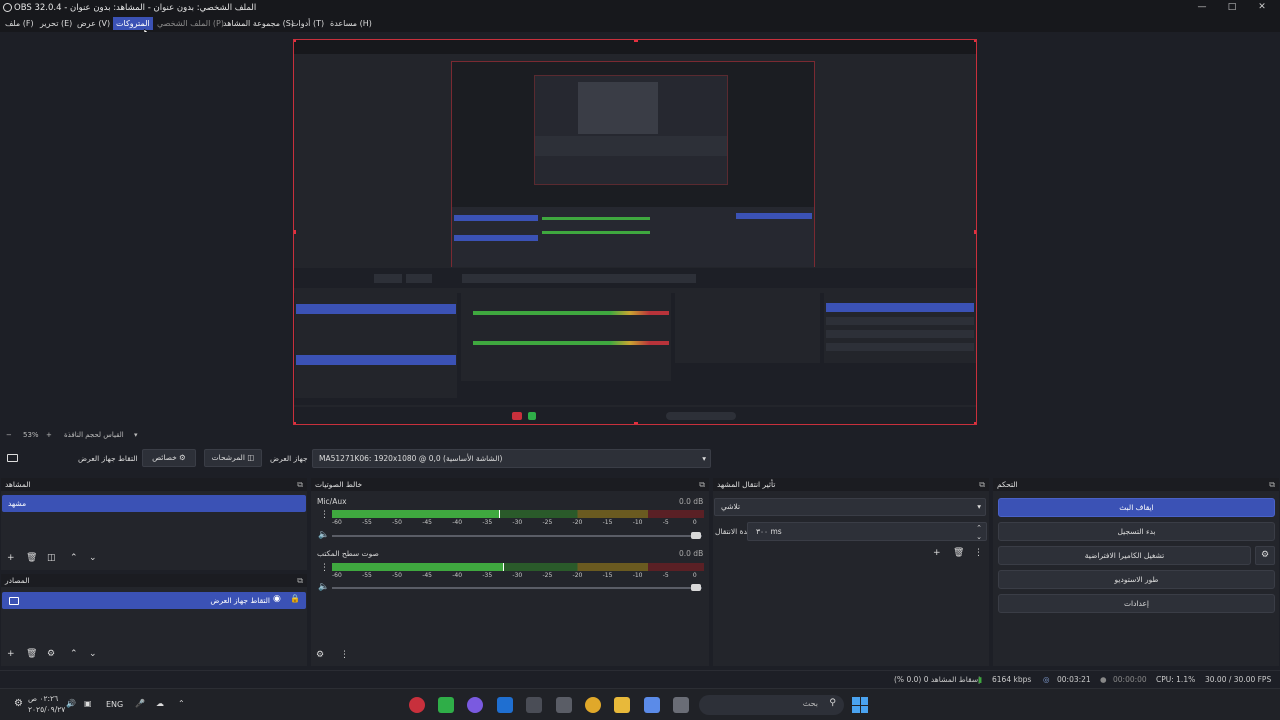  Describe the element at coordinates (160, 703) in the screenshot. I see `cloud-tray-icon: ☁` at that location.